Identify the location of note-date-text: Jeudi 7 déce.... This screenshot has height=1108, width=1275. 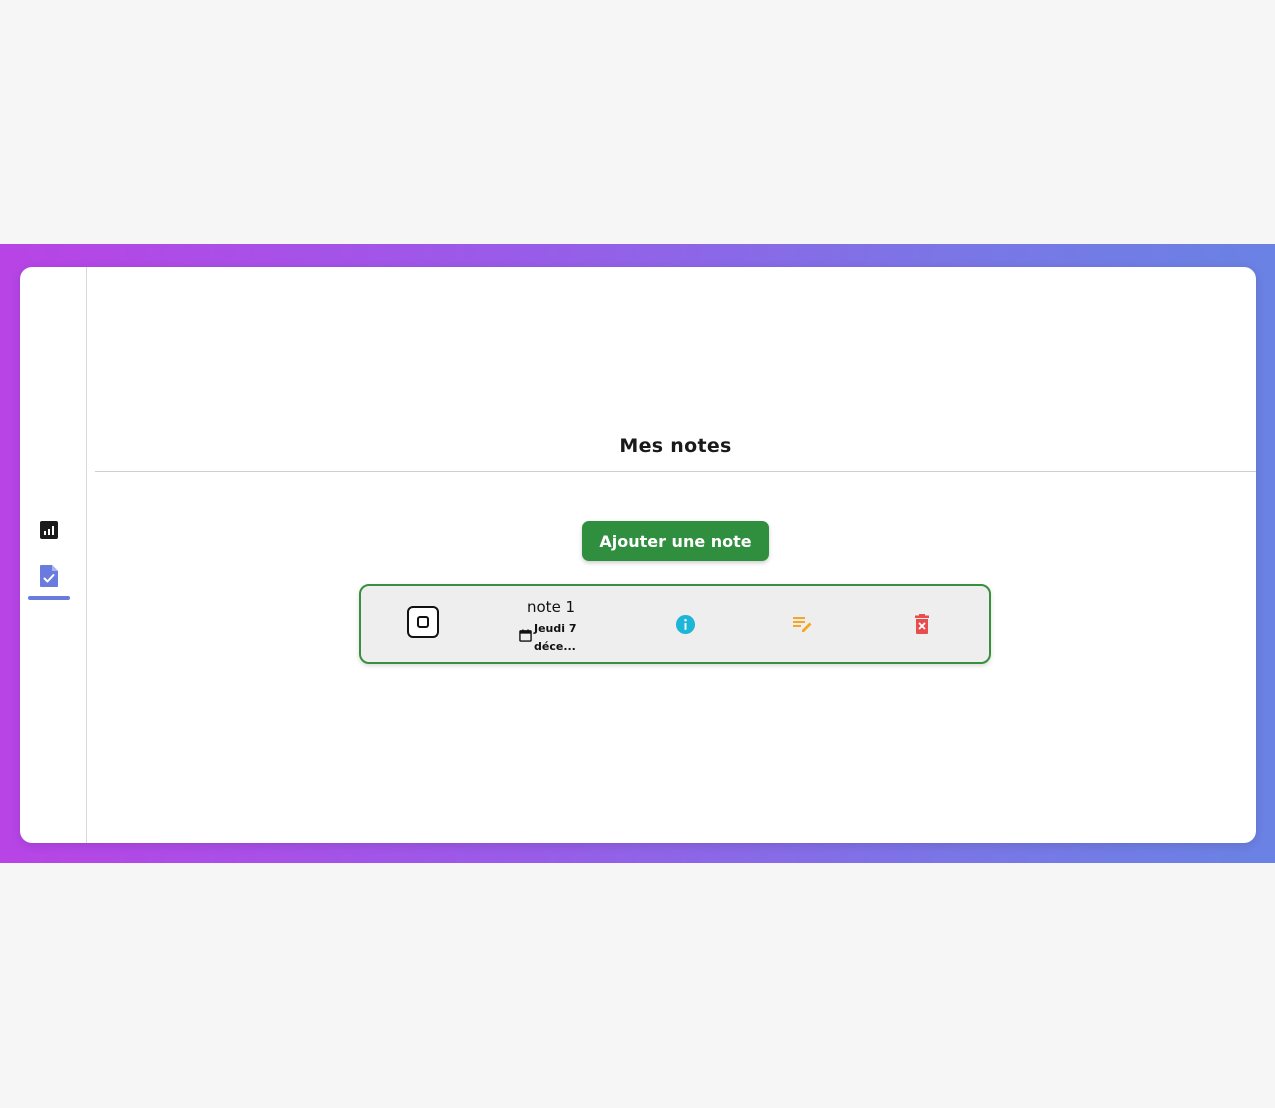
(555, 637).